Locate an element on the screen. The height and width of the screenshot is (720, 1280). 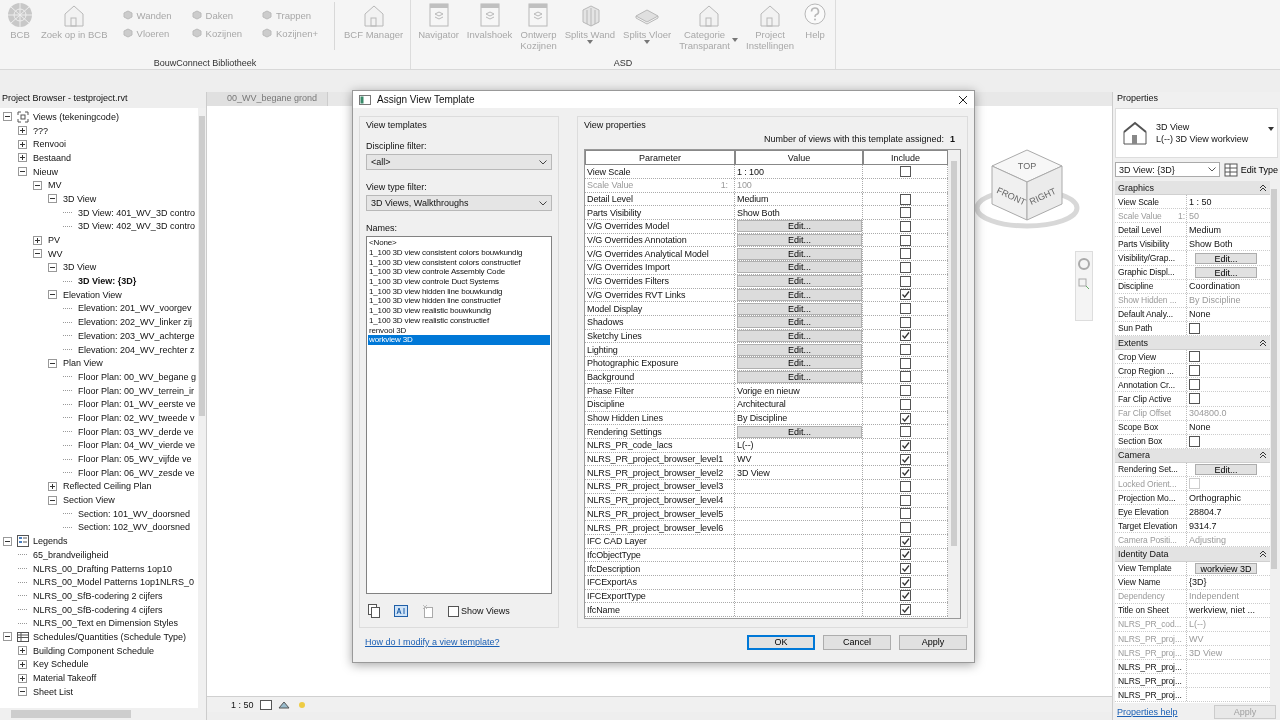
tree-item: Nieuw is located at coordinates (45, 171).